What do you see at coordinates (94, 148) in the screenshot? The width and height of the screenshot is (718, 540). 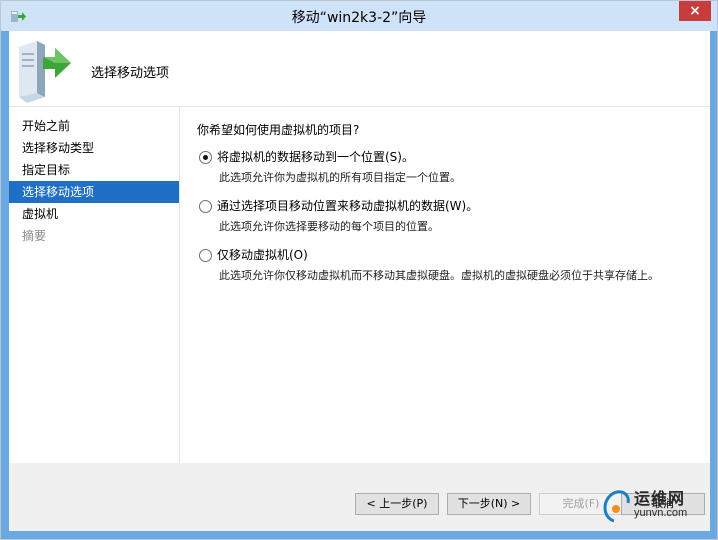 I see `nav-item-move-type: 选择移动类型` at bounding box center [94, 148].